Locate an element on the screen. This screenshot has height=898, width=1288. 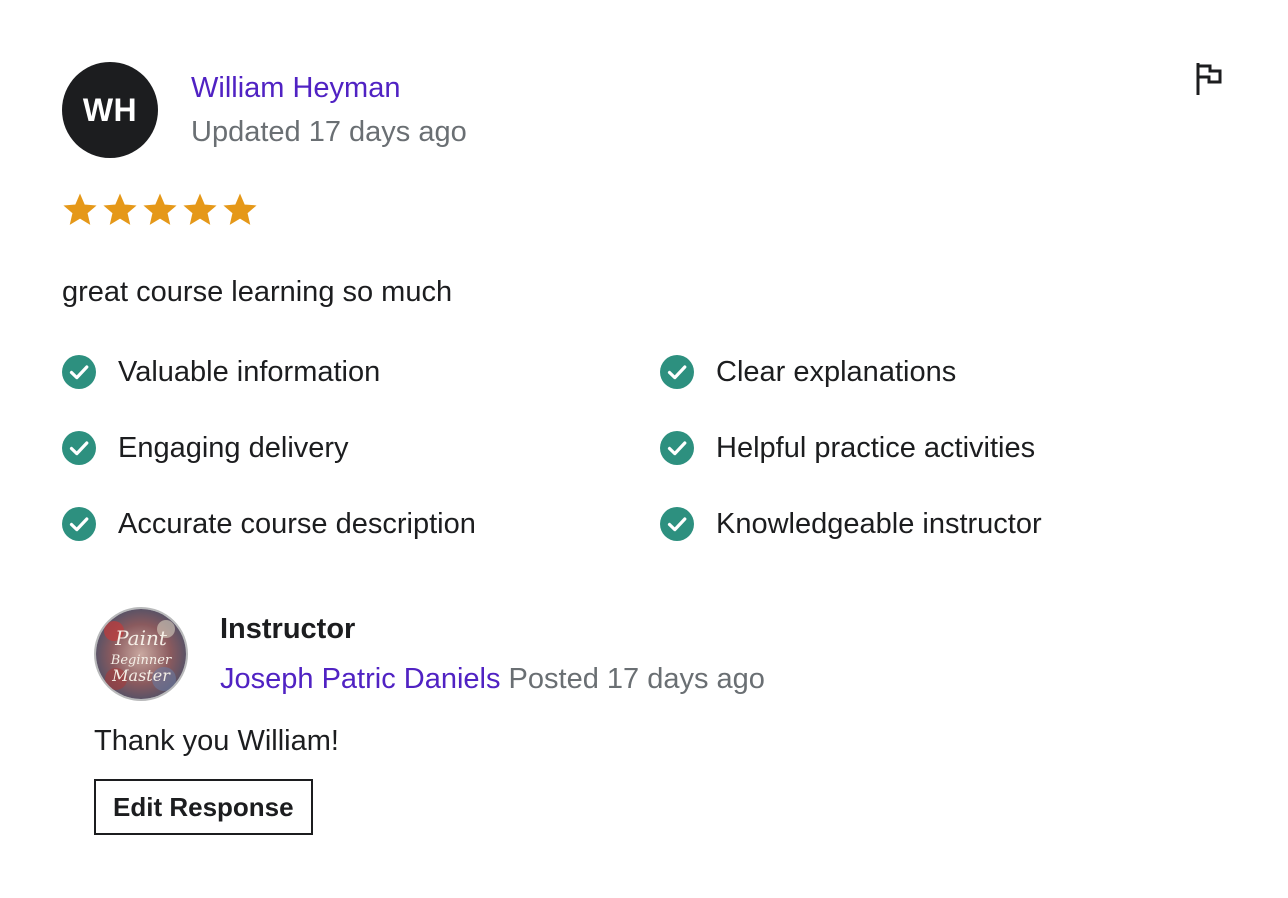
instructor-avatar: Paint Beginner Master is located at coordinates (141, 654).